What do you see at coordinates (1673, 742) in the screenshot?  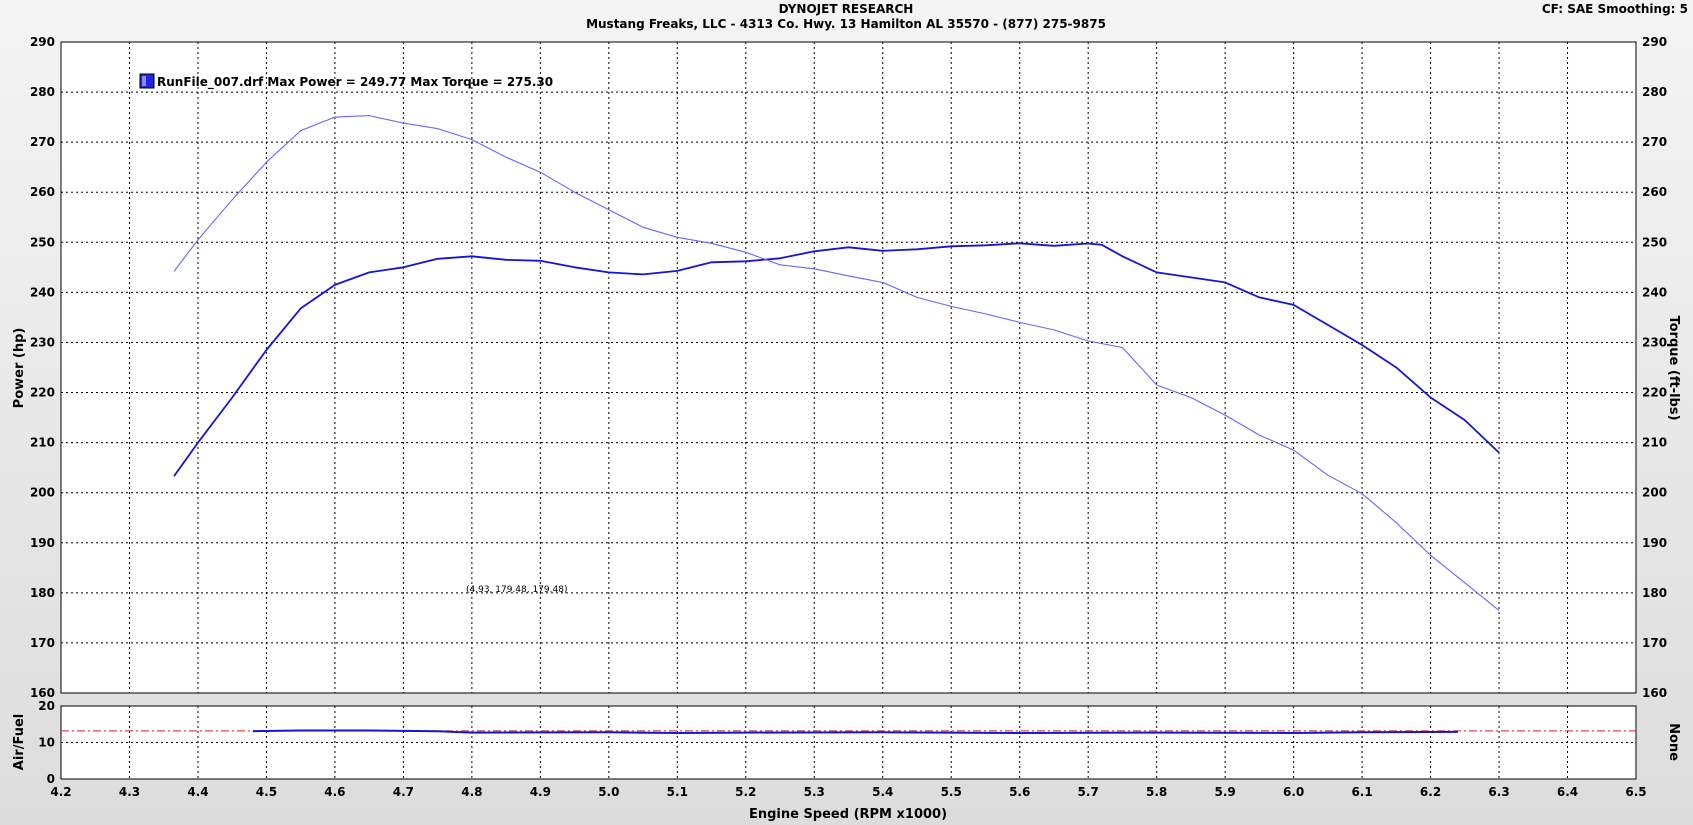 I see `afr-secondary-axis-label: None` at bounding box center [1673, 742].